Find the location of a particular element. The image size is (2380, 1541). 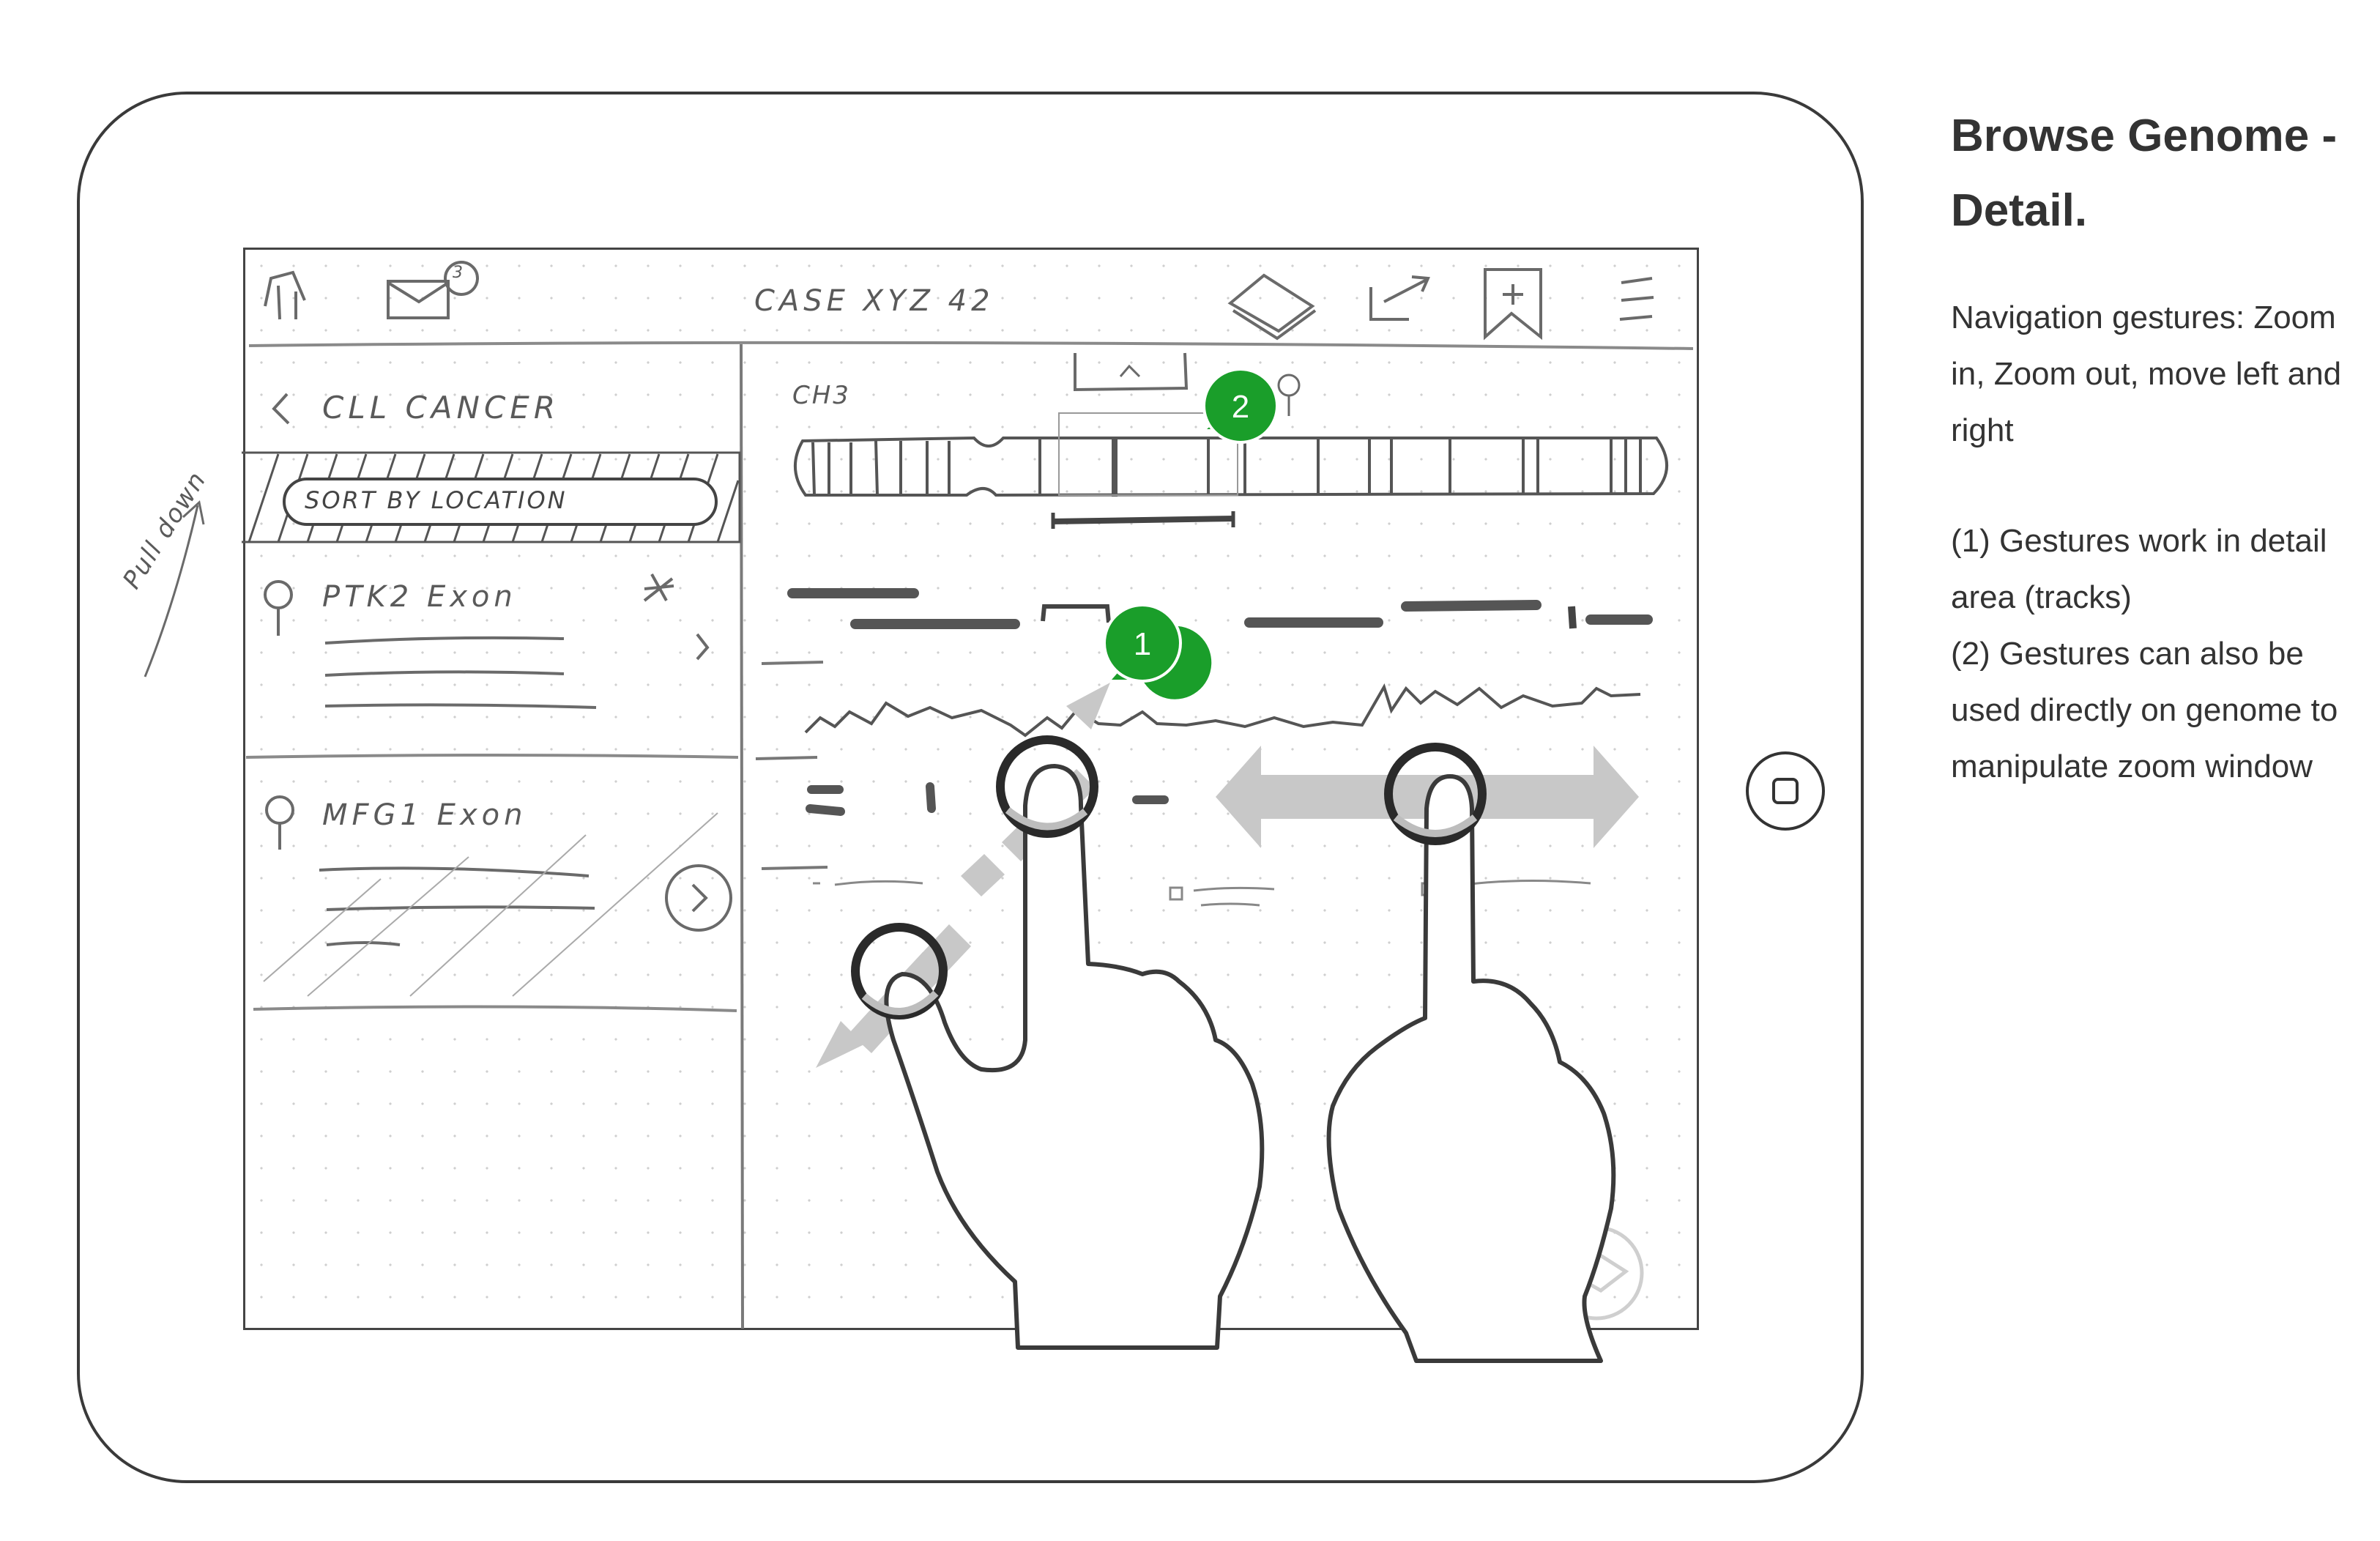

back-chevron-icon is located at coordinates (281, 409).